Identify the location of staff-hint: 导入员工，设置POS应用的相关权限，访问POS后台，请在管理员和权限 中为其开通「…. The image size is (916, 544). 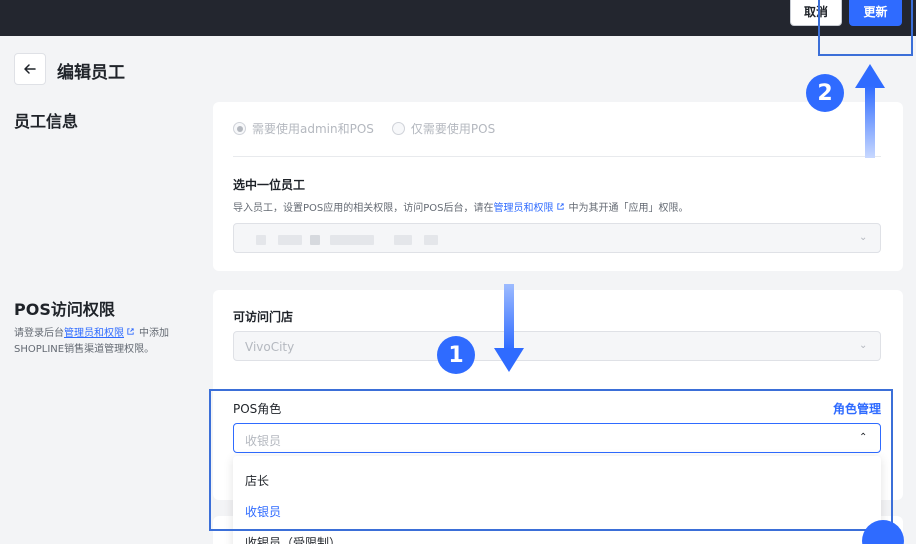
(461, 206).